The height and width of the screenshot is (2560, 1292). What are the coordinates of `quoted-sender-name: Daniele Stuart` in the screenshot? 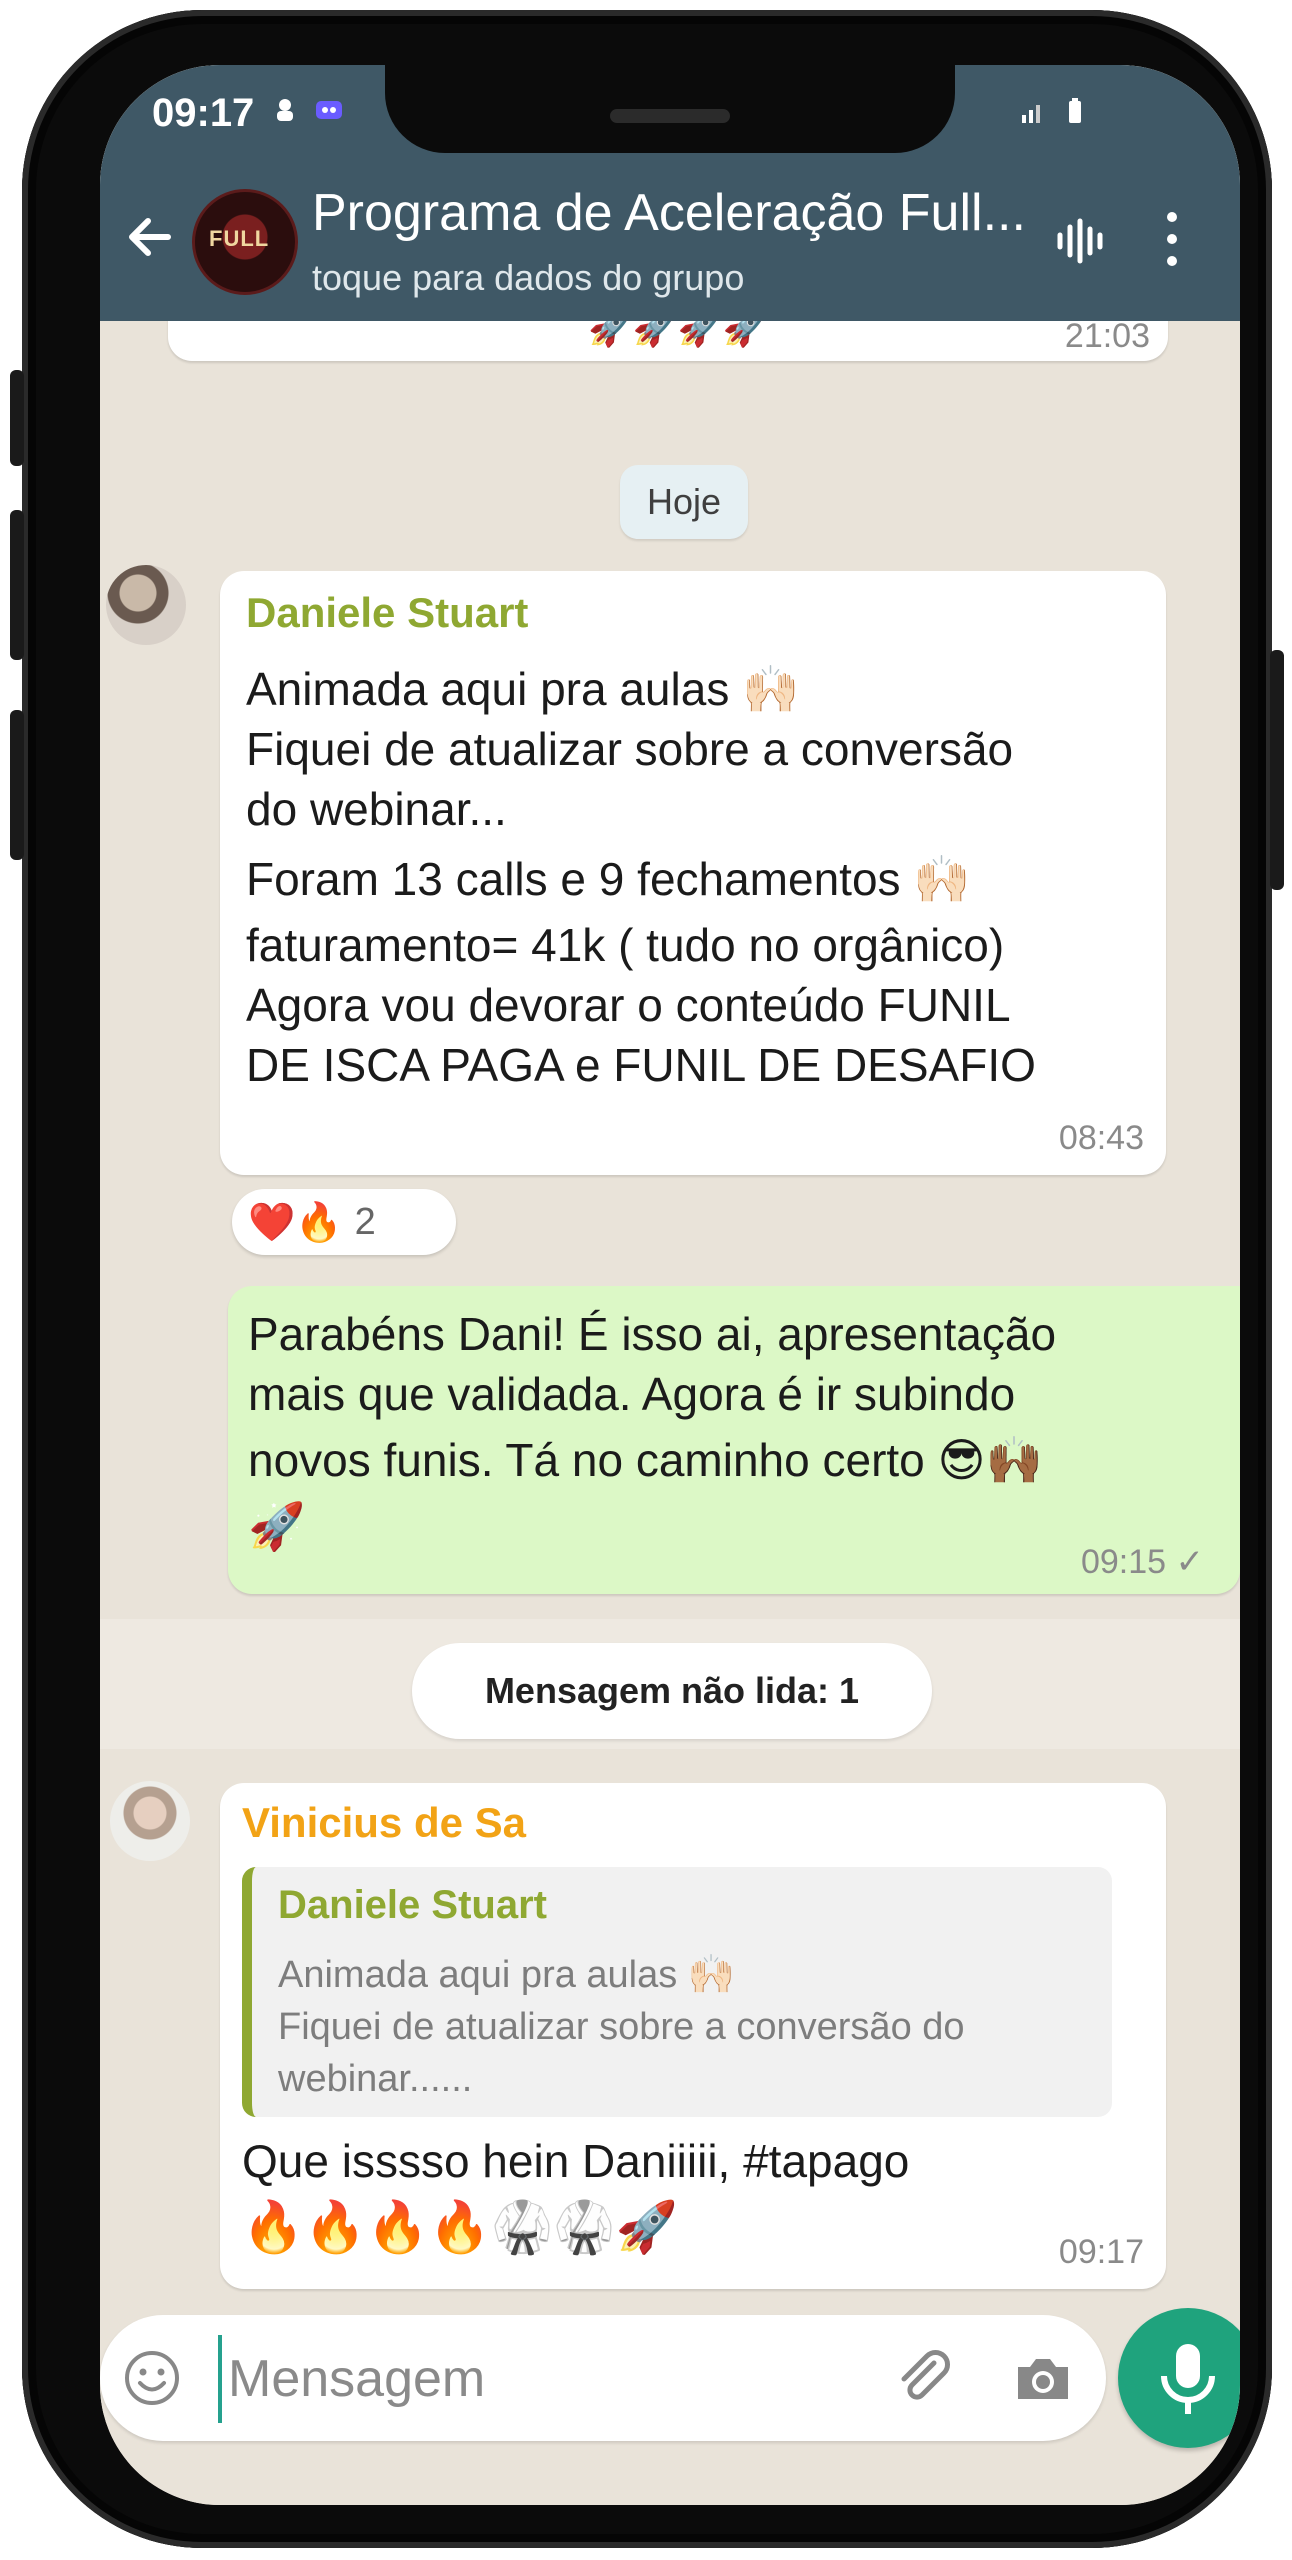 It's located at (412, 1905).